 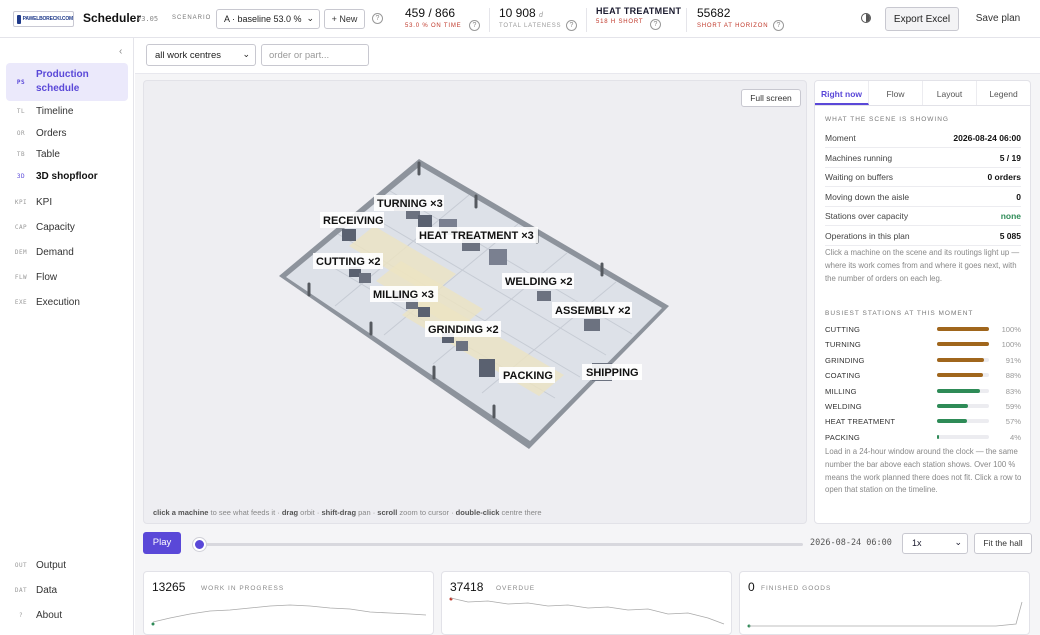 I want to click on nav-abbr: DEM, so click(x=21, y=252).